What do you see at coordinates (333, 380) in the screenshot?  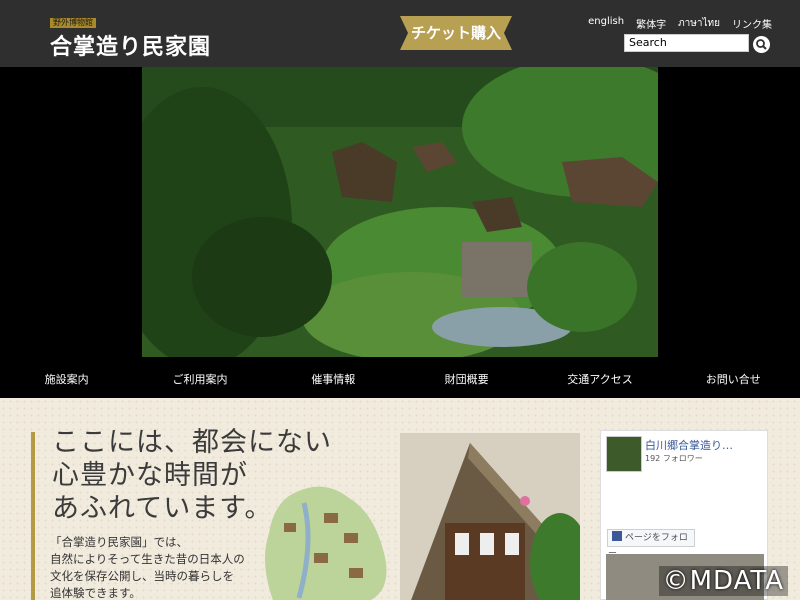 I see `nav-events: 催事情報` at bounding box center [333, 380].